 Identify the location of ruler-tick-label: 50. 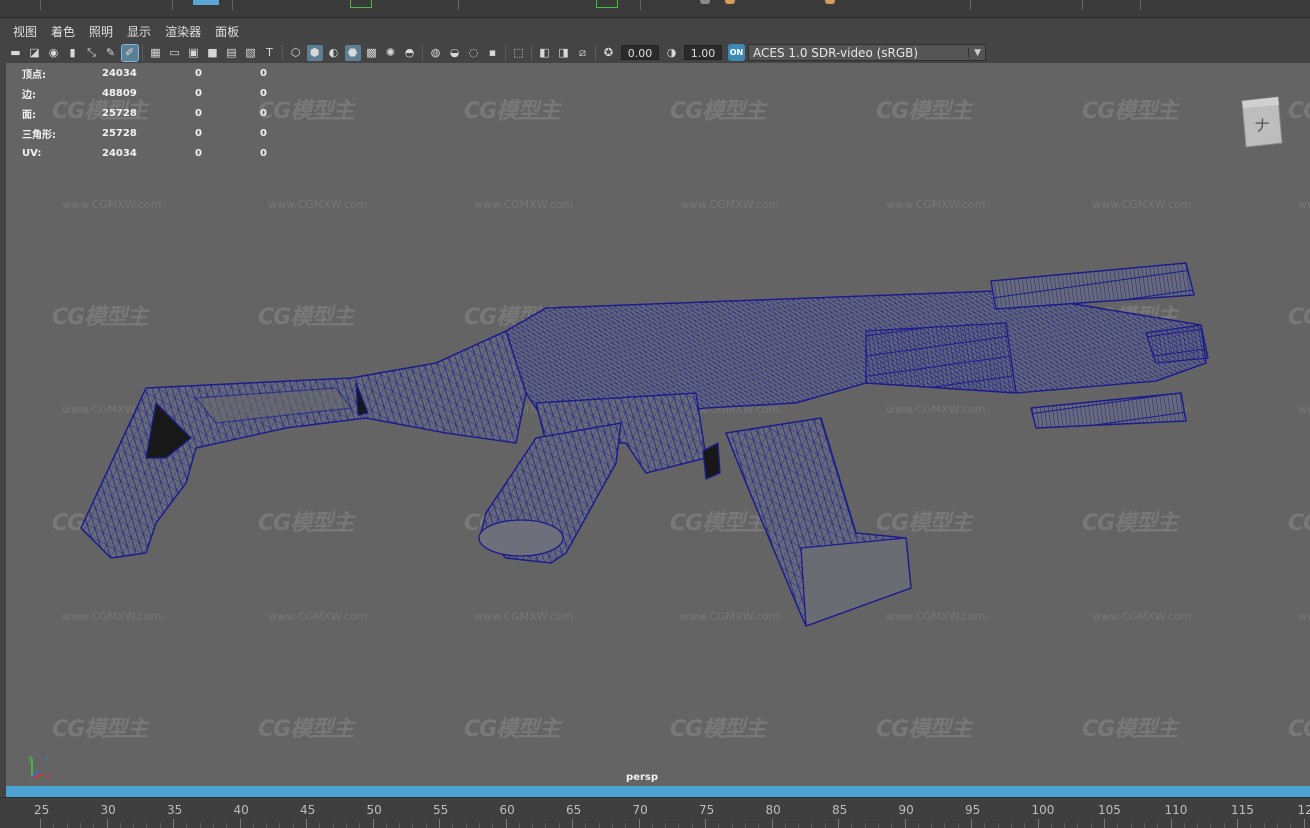
(374, 810).